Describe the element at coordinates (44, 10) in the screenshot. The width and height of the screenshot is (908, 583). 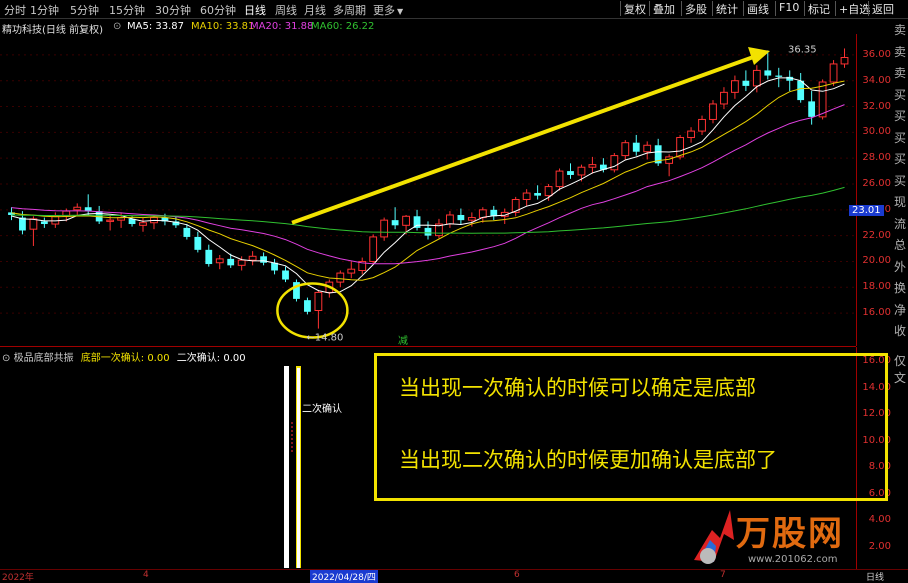
I see `period-1min: 1分钟` at that location.